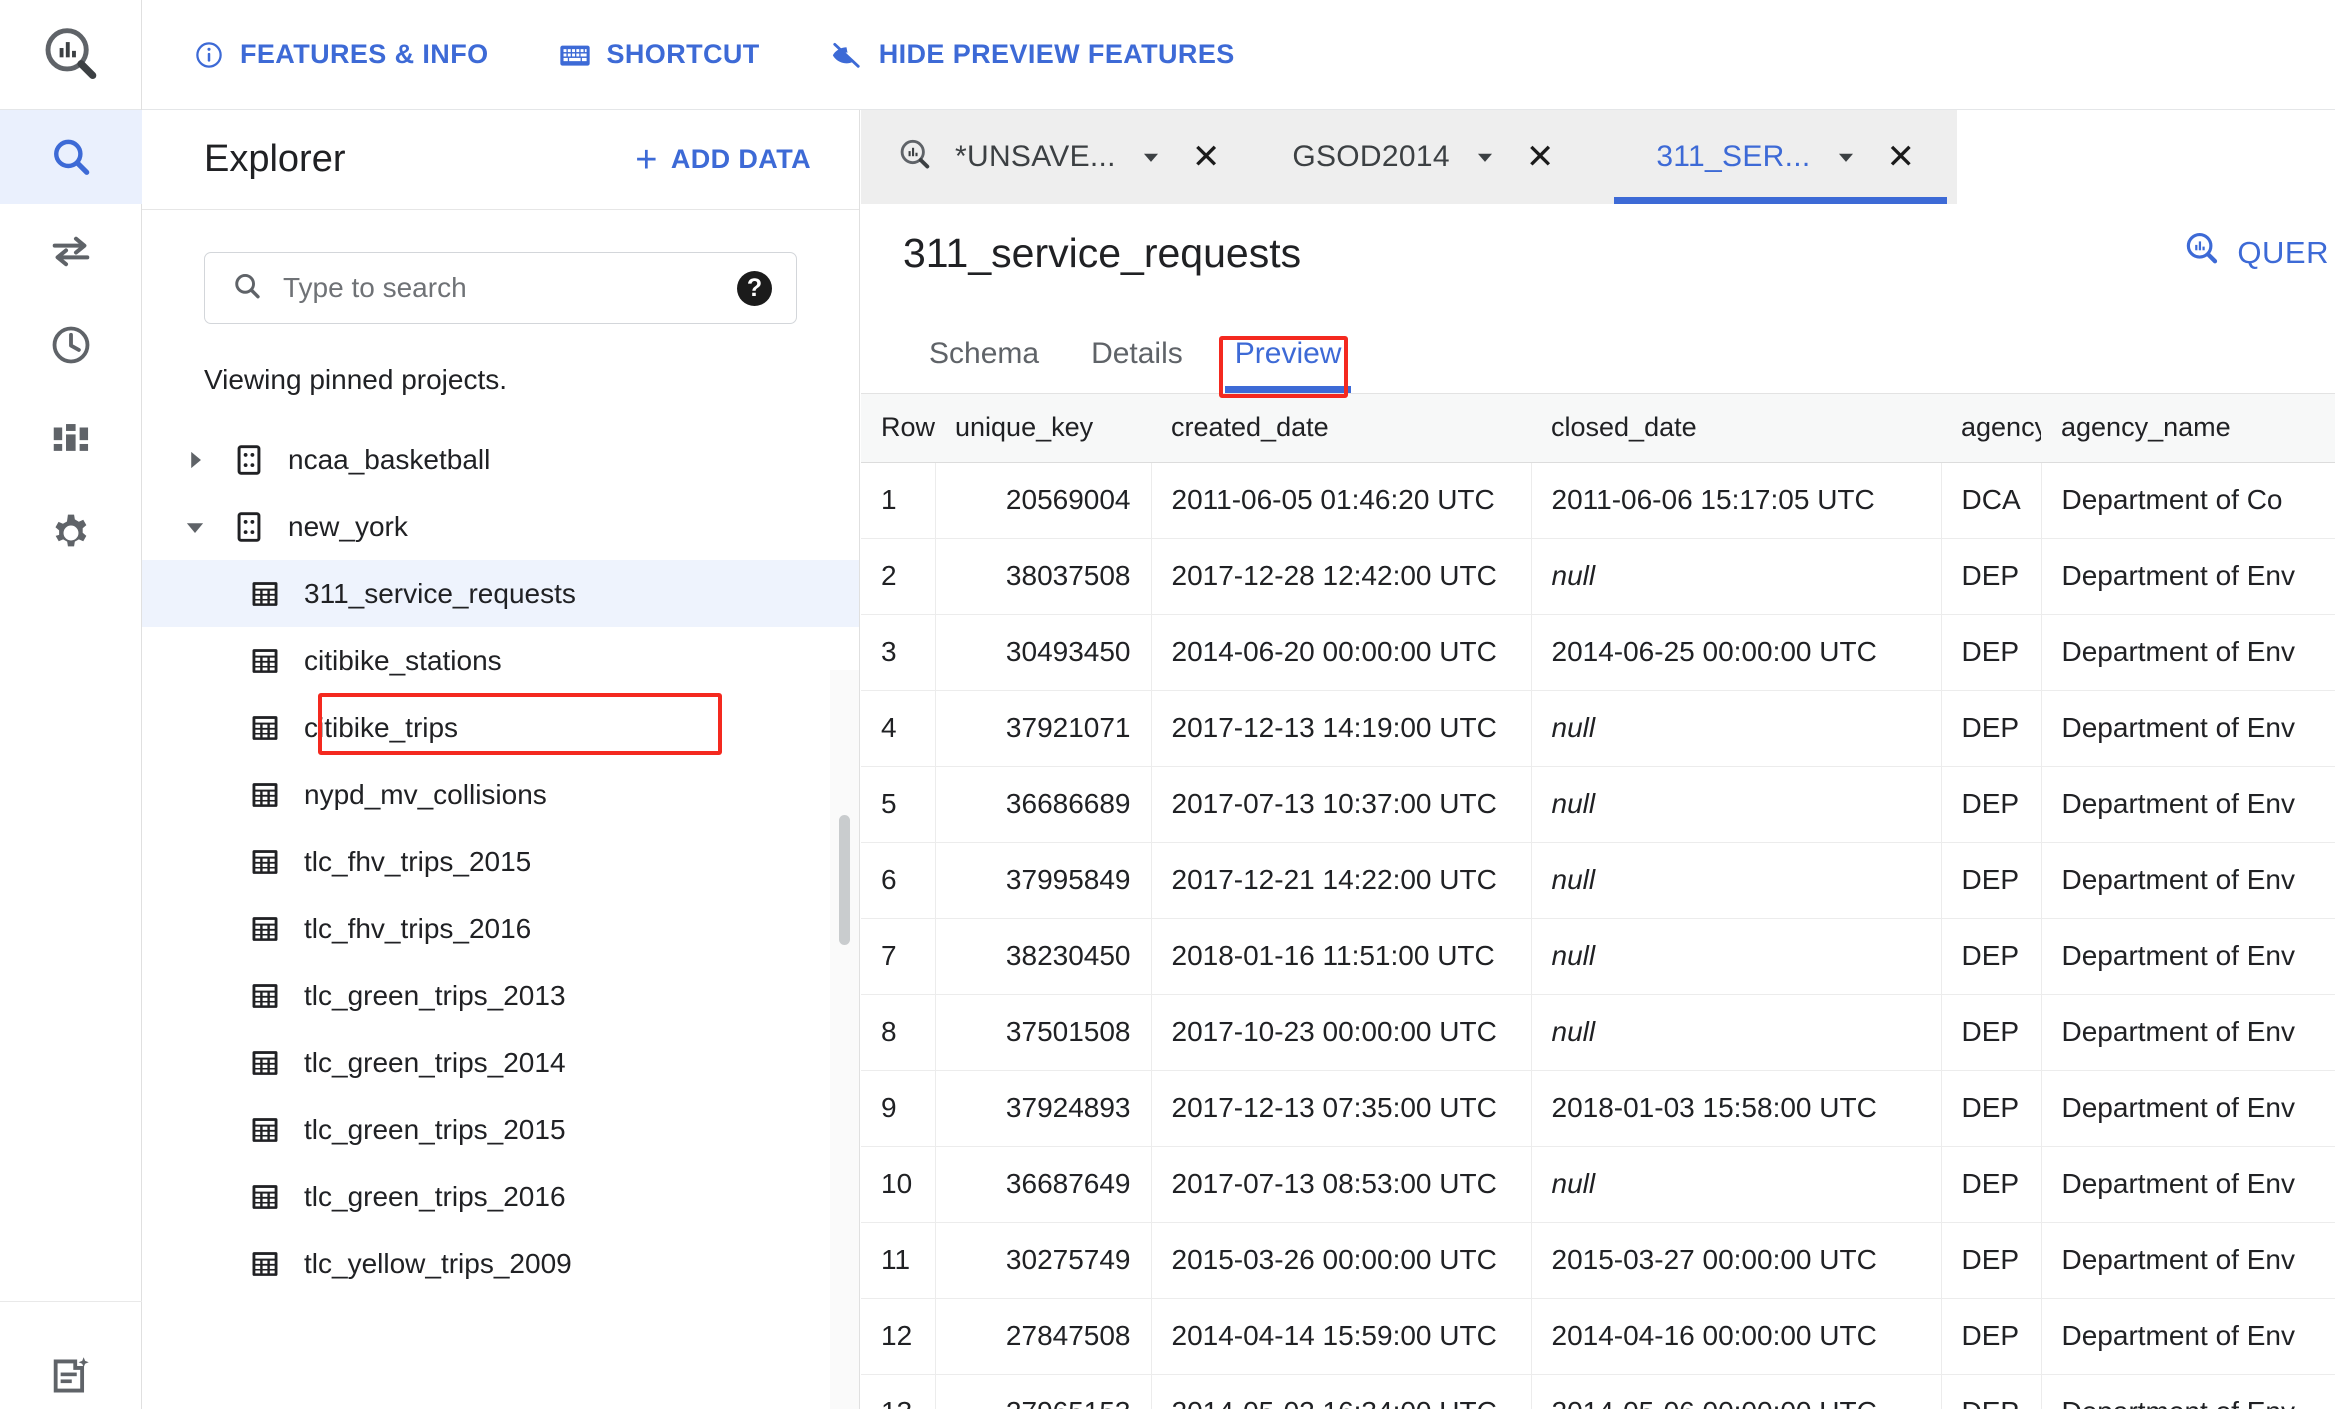 The height and width of the screenshot is (1409, 2335). What do you see at coordinates (71, 530) in the screenshot?
I see `gear-icon` at bounding box center [71, 530].